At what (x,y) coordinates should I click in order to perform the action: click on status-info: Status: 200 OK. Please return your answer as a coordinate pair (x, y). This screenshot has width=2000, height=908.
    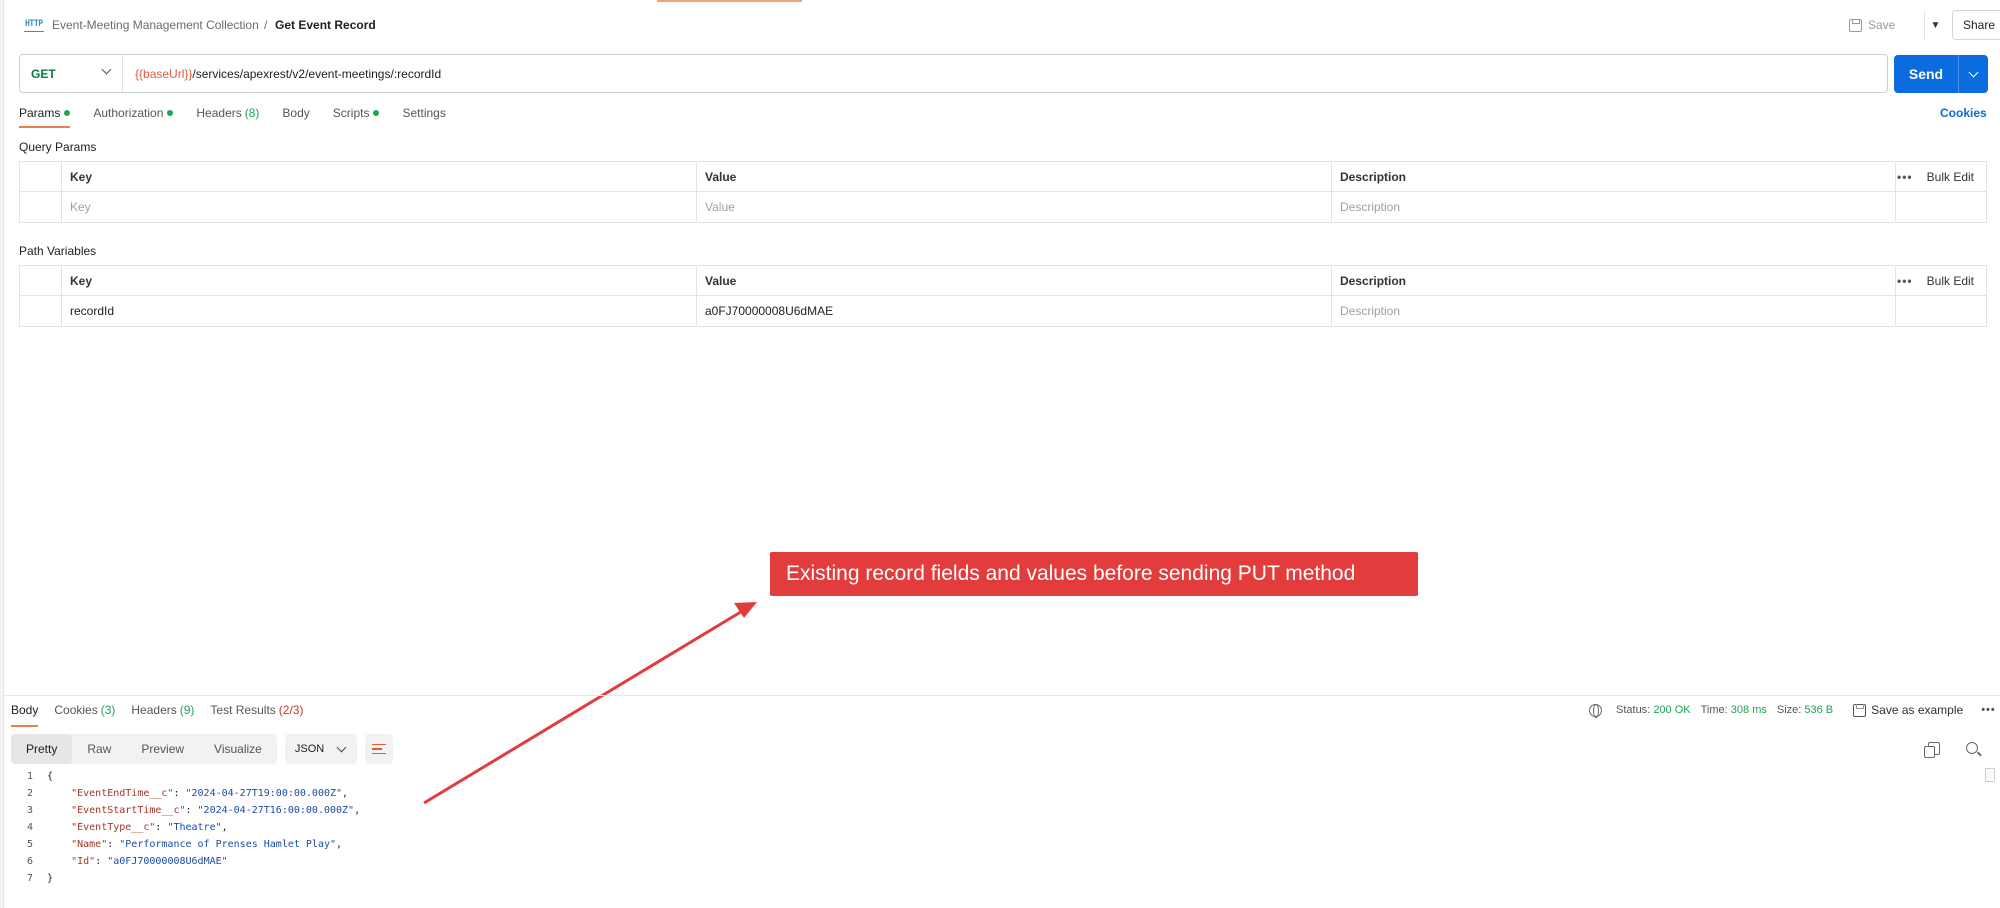
    Looking at the image, I should click on (1653, 710).